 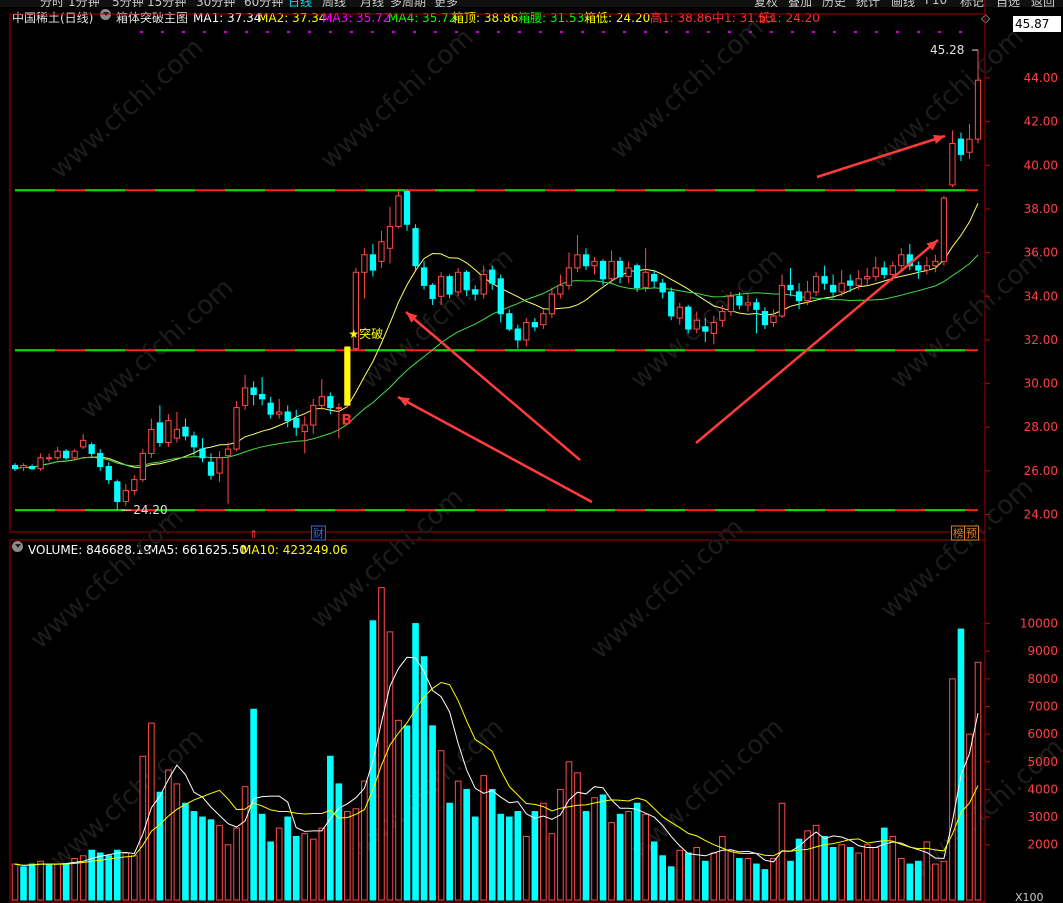 What do you see at coordinates (404, 402) in the screenshot?
I see `arrow-b-signal-head` at bounding box center [404, 402].